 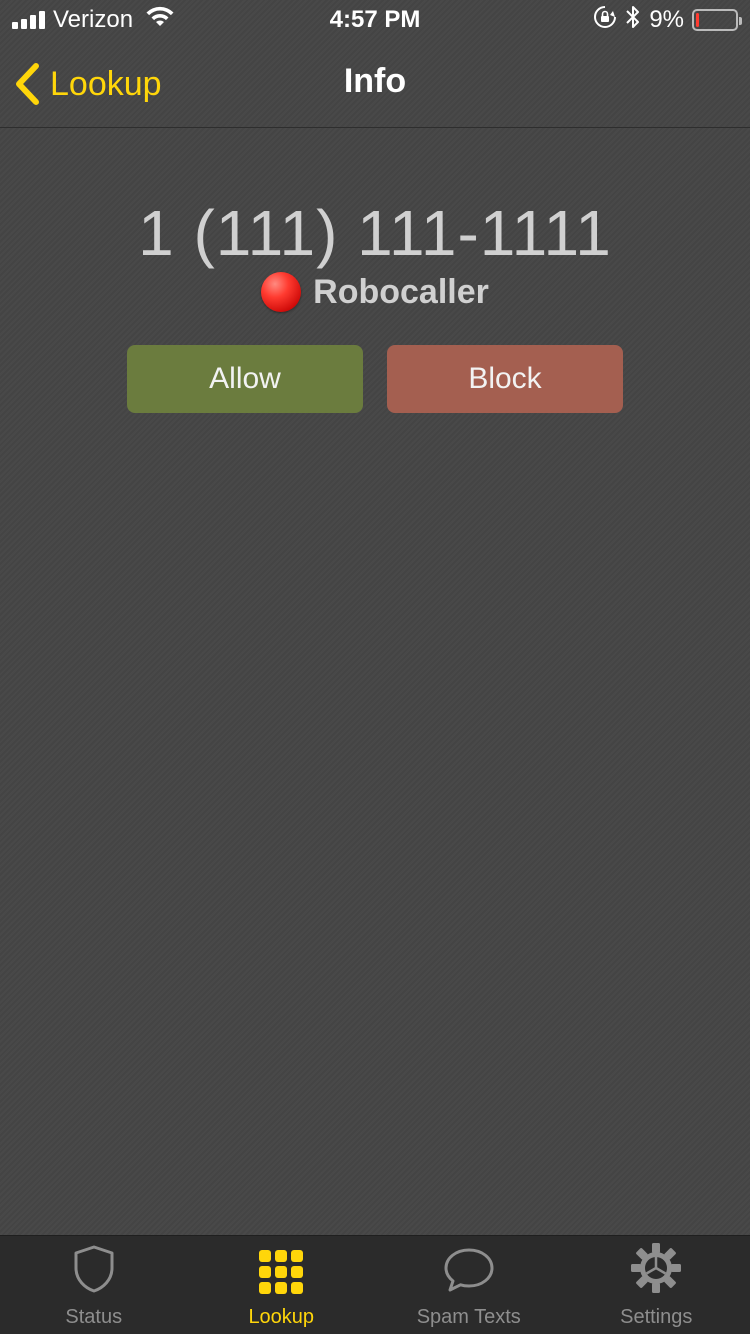 I want to click on navigation-bar: Lookup Info, so click(x=375, y=84).